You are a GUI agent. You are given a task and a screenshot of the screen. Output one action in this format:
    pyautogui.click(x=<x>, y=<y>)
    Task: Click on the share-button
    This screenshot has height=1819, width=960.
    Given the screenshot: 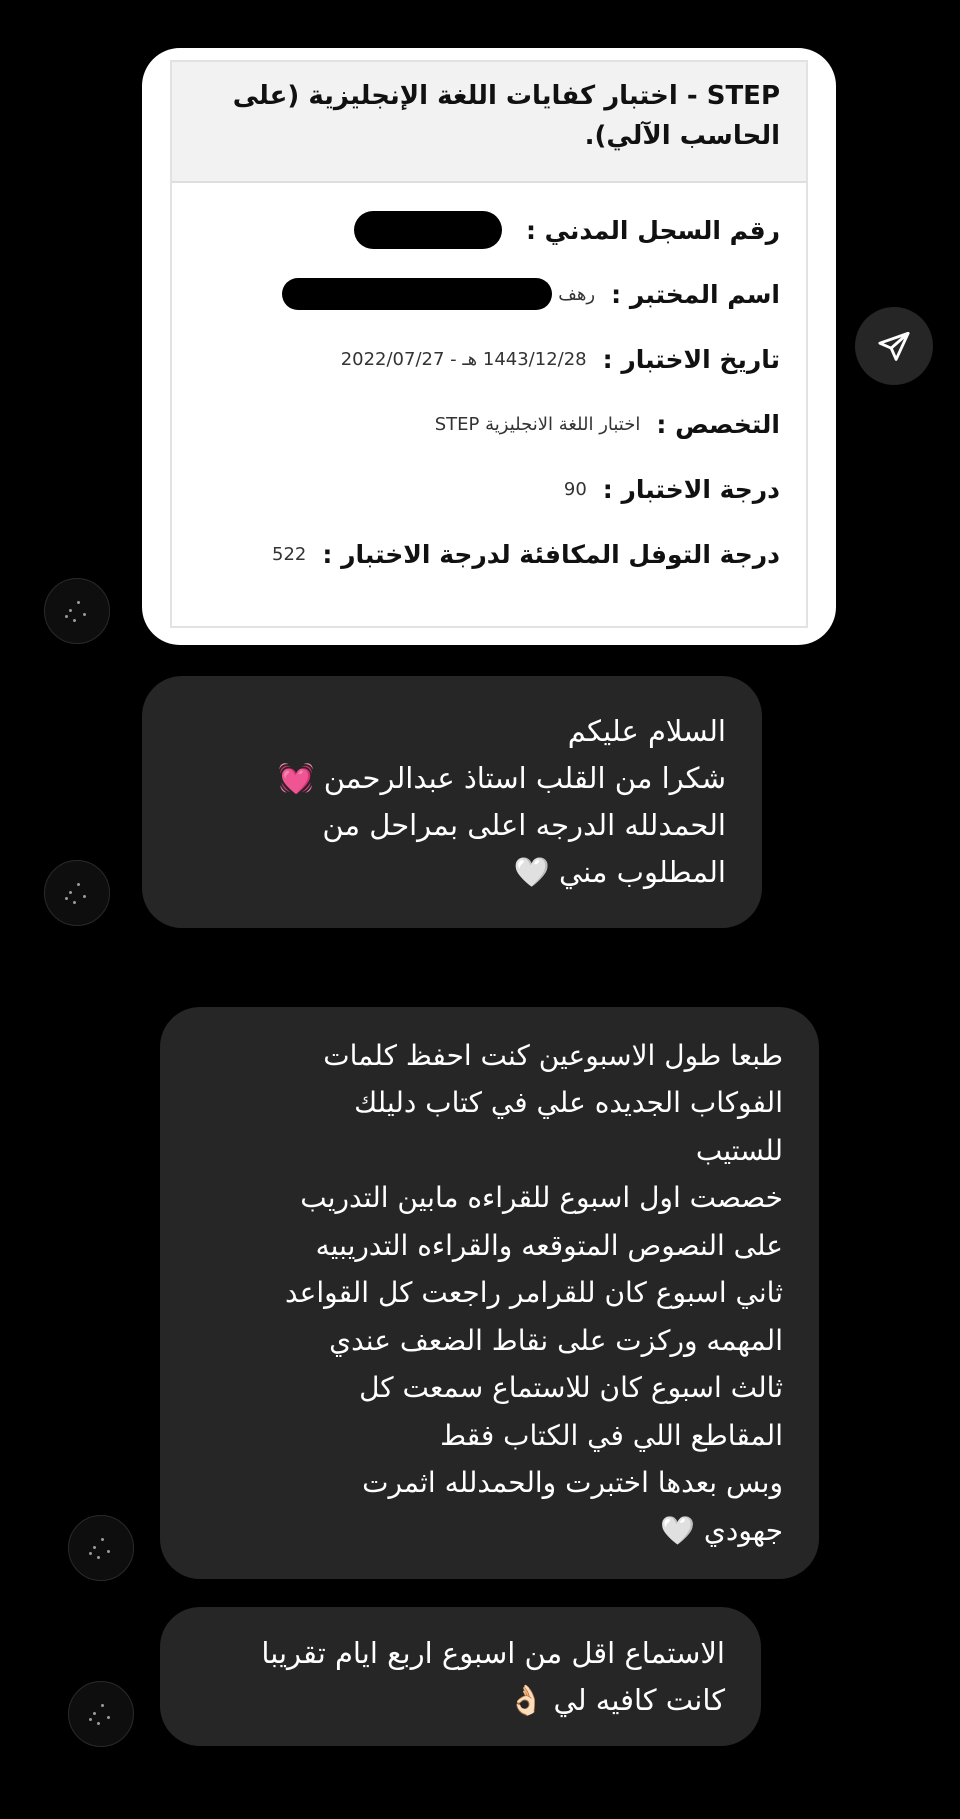 What is the action you would take?
    pyautogui.click(x=894, y=346)
    